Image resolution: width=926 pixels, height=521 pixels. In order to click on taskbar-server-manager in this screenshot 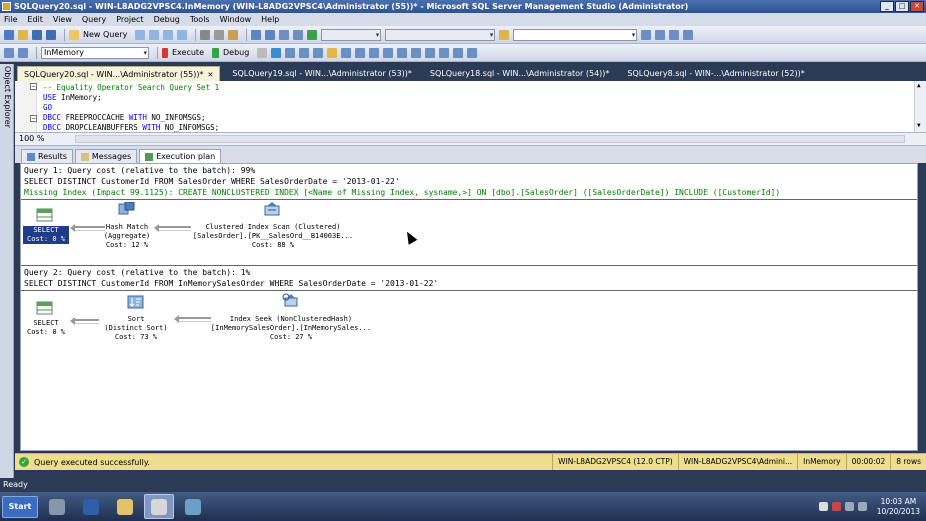, I will do `click(57, 506)`.